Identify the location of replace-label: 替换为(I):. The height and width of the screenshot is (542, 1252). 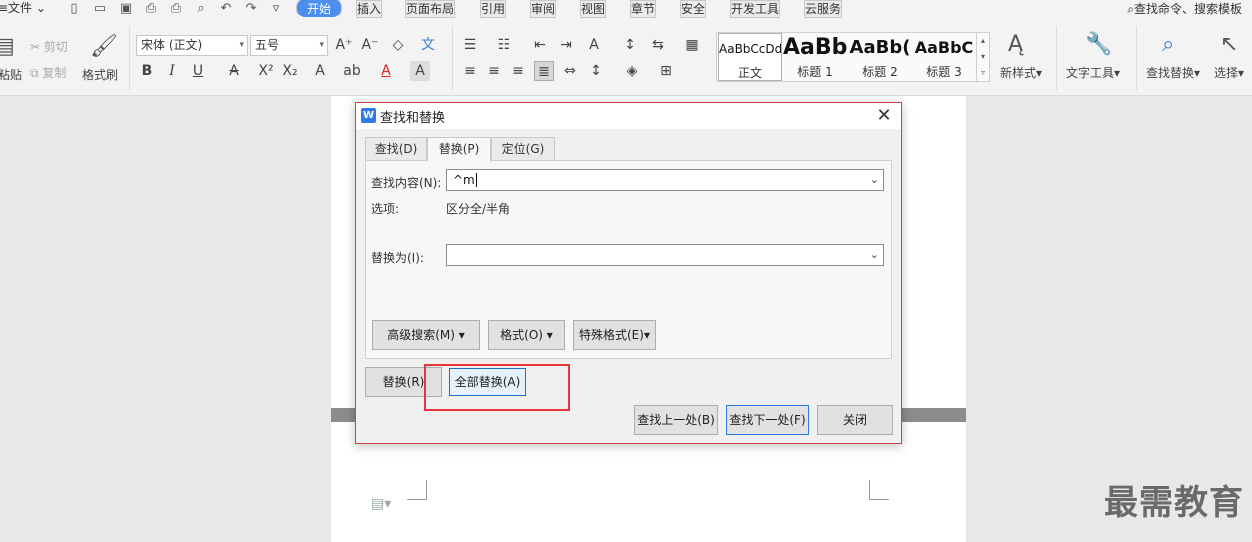
(397, 258).